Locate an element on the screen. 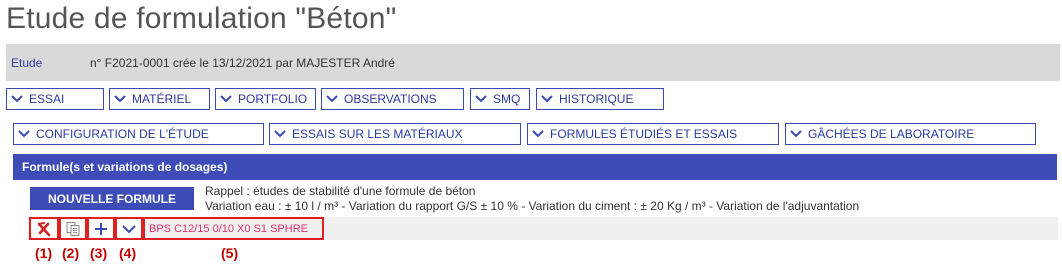  new-formula-button: NOUVELLE FORMULE is located at coordinates (112, 198).